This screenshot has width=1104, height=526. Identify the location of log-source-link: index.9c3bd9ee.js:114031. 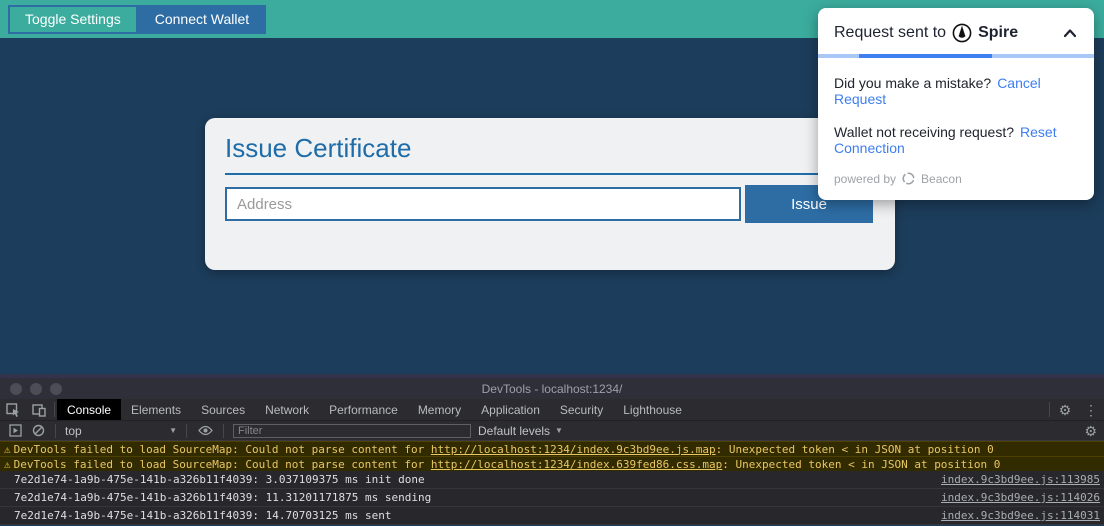
(1022, 515).